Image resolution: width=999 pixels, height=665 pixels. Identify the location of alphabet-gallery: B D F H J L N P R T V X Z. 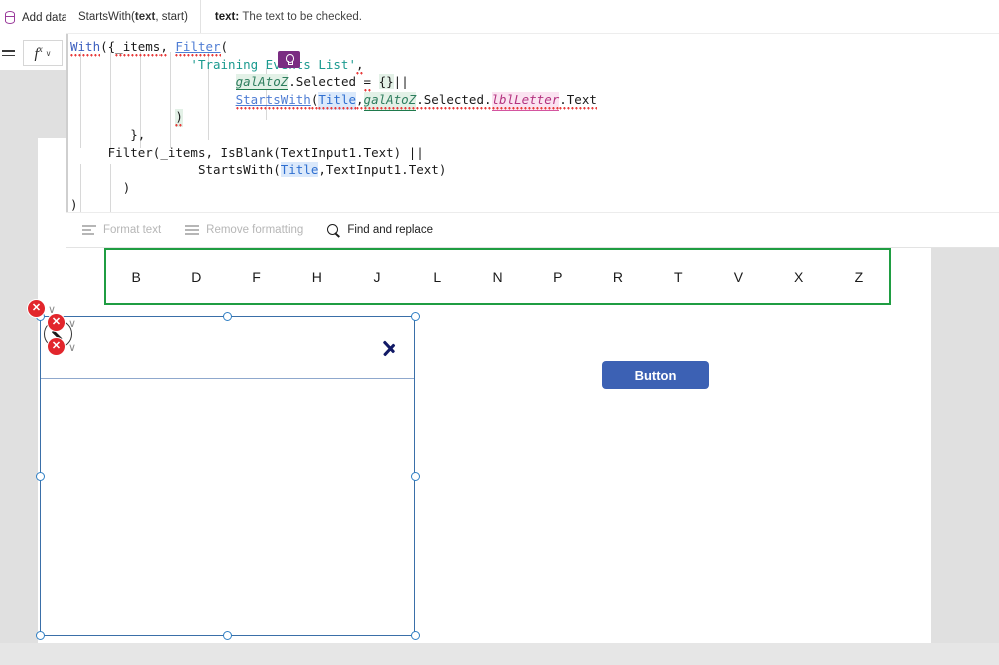
(497, 276).